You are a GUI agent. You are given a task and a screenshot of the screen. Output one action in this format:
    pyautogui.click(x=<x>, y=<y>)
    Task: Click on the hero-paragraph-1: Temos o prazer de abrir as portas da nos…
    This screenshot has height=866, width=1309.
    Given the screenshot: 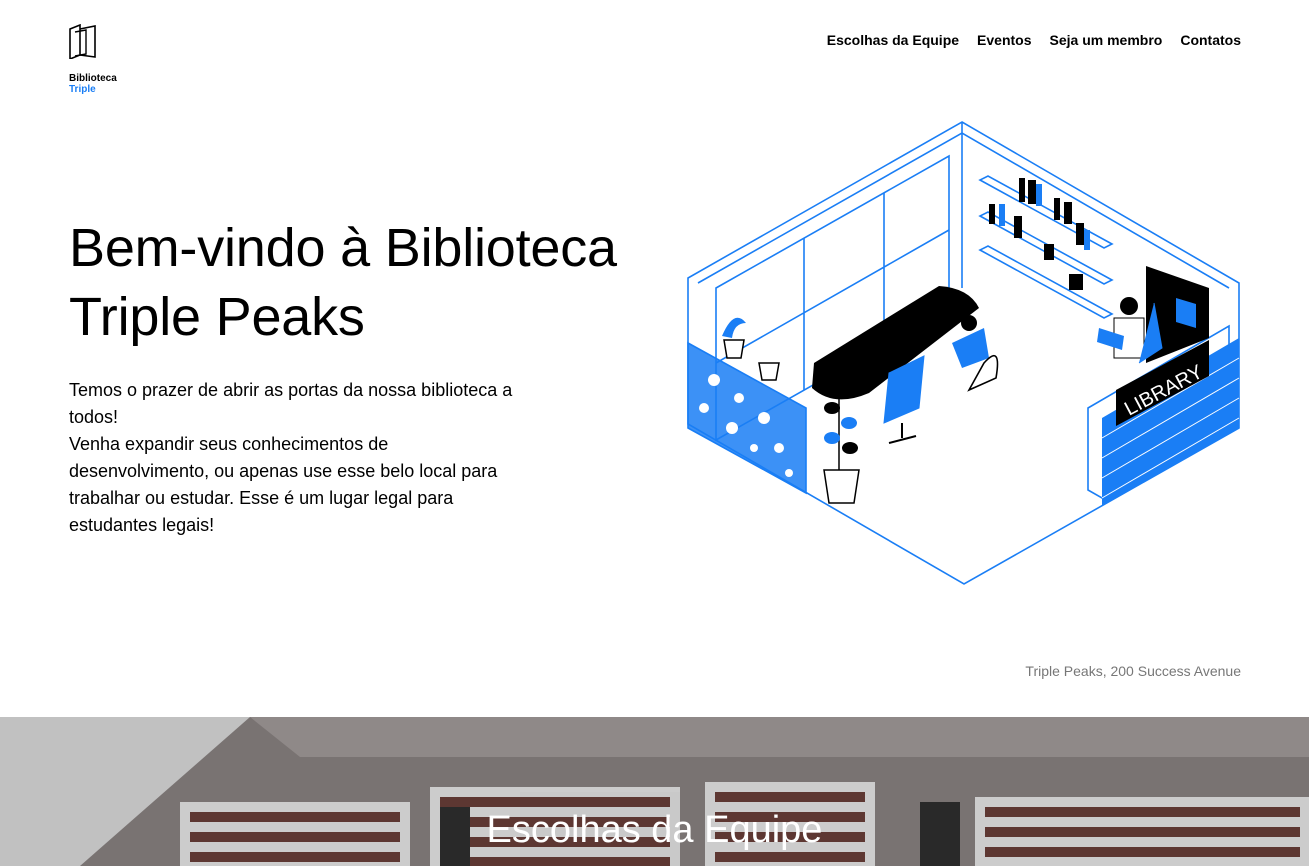 What is the action you would take?
    pyautogui.click(x=291, y=403)
    